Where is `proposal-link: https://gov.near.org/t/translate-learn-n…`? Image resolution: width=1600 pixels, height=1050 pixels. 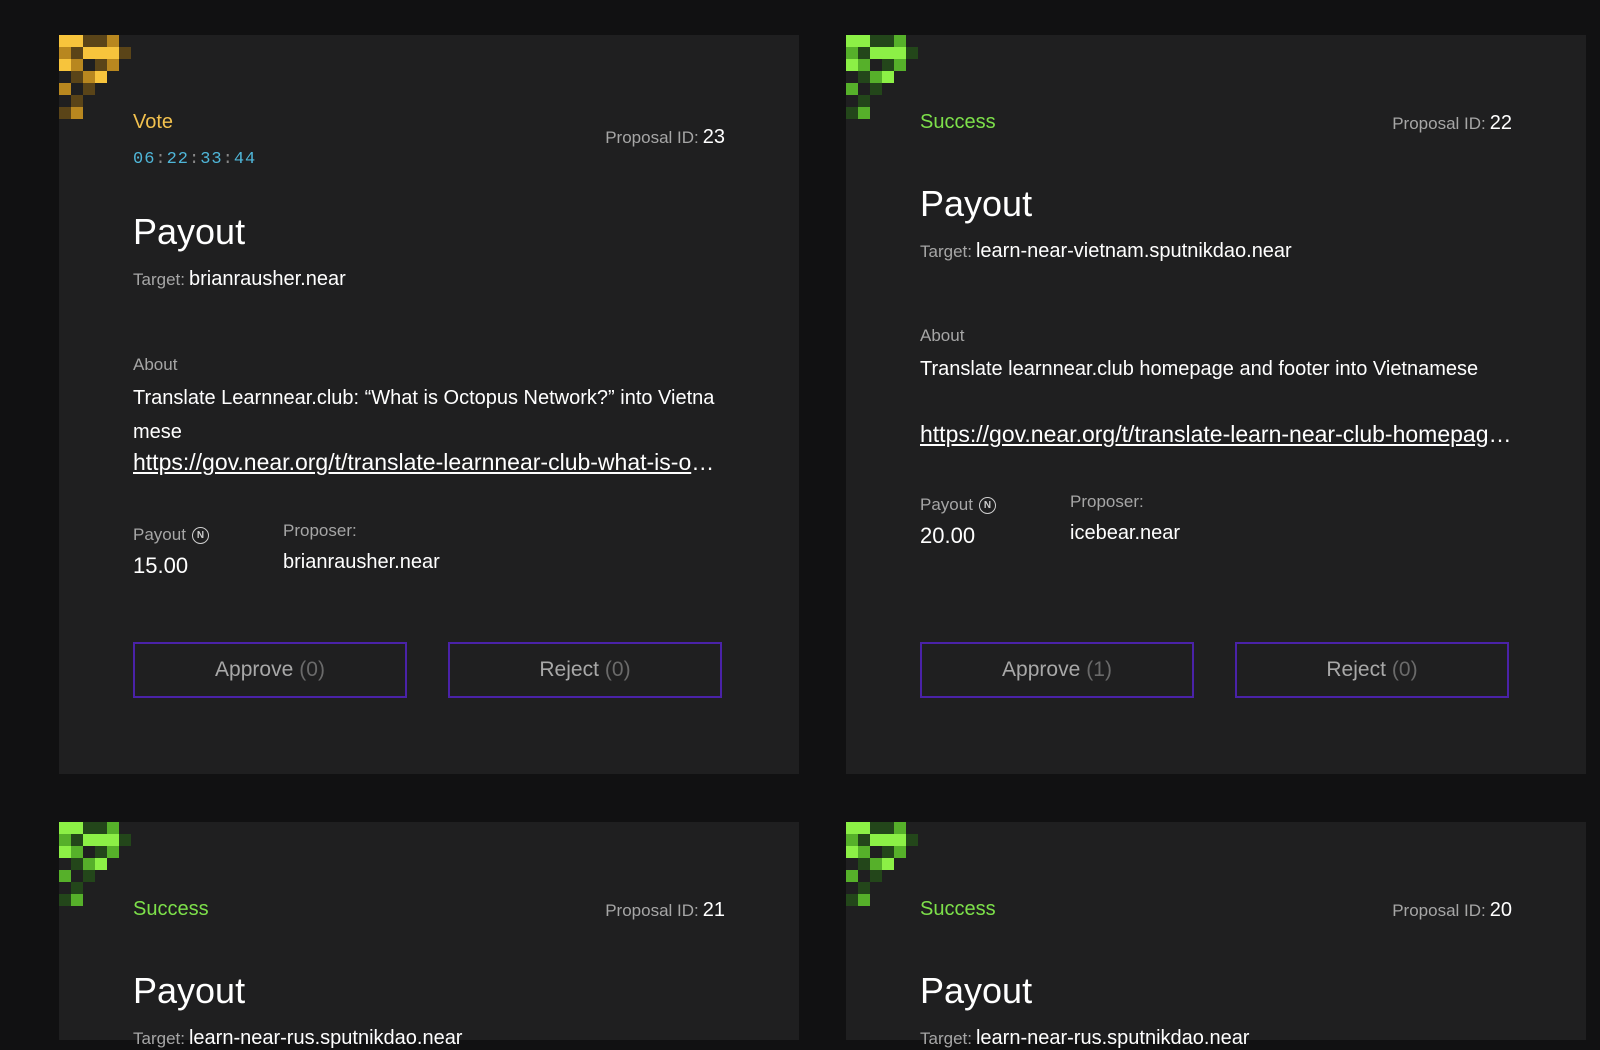 proposal-link: https://gov.near.org/t/translate-learn-n… is located at coordinates (1216, 434).